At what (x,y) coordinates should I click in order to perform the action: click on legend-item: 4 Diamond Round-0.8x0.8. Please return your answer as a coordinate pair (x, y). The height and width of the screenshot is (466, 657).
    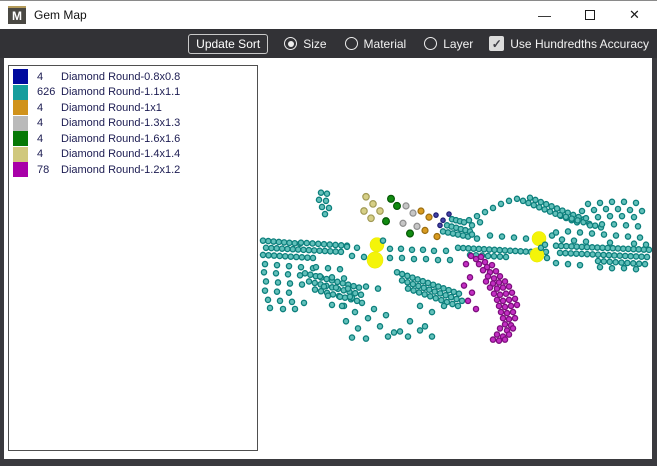
    Looking at the image, I should click on (133, 77).